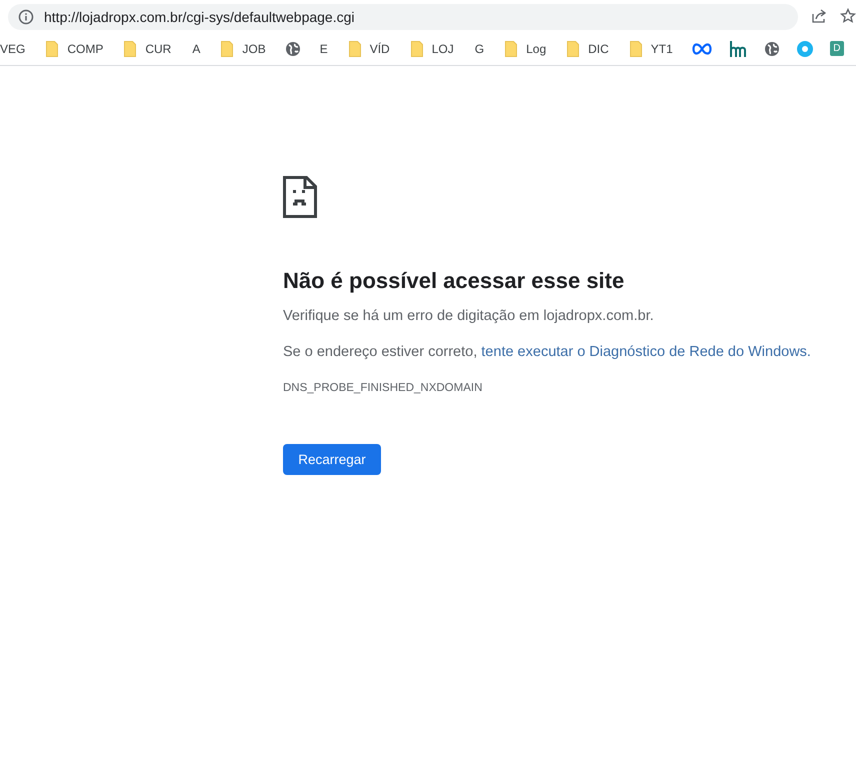 Image resolution: width=856 pixels, height=771 pixels. Describe the element at coordinates (588, 48) in the screenshot. I see `bookmark-folder: DIC` at that location.